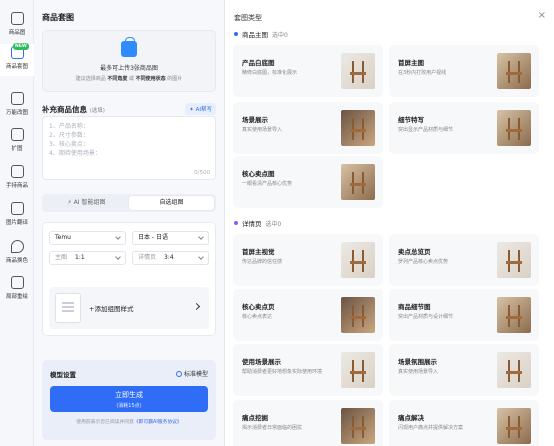 Image resolution: width=554 pixels, height=446 pixels. What do you see at coordinates (308, 423) in the screenshot?
I see `card-pain-point: 痛点挖掘 揭示消费者日常面临的困扰` at bounding box center [308, 423].